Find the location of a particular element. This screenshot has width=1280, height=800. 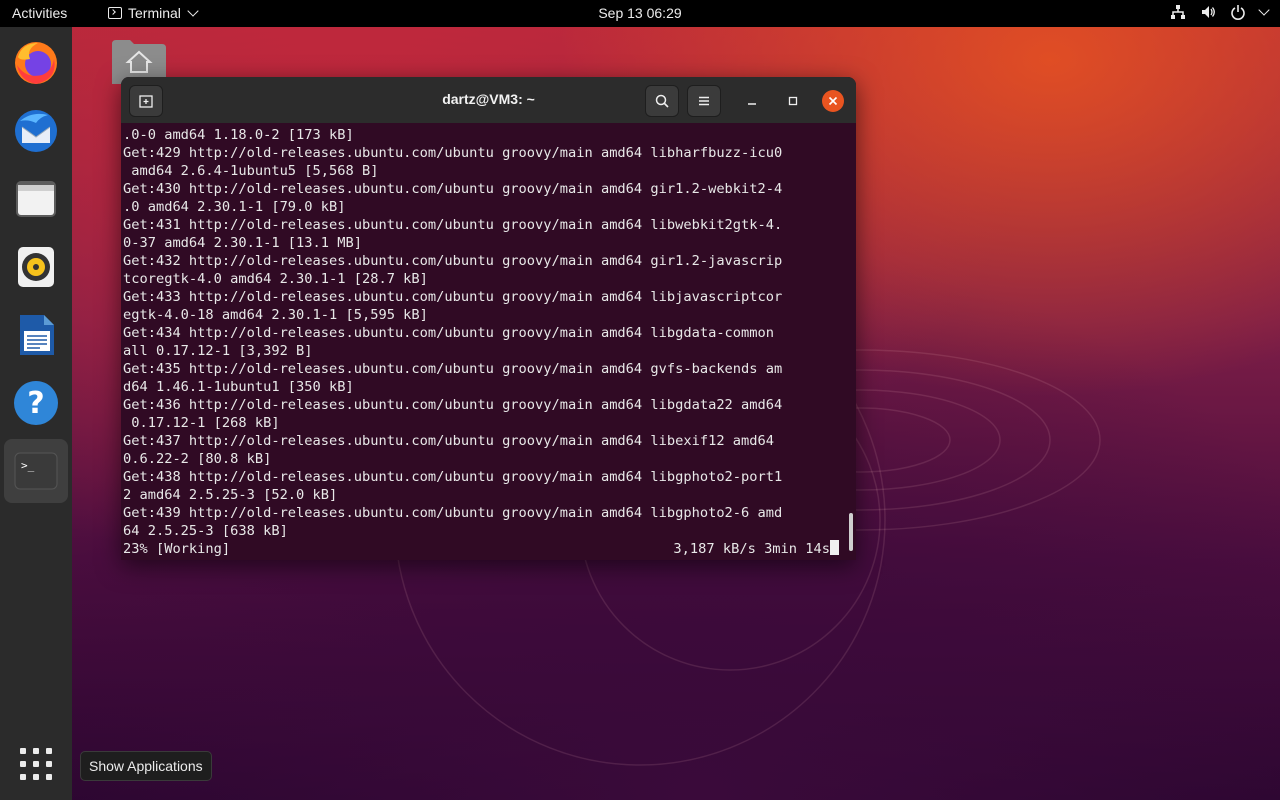

terminal-scrollbar is located at coordinates (851, 532).